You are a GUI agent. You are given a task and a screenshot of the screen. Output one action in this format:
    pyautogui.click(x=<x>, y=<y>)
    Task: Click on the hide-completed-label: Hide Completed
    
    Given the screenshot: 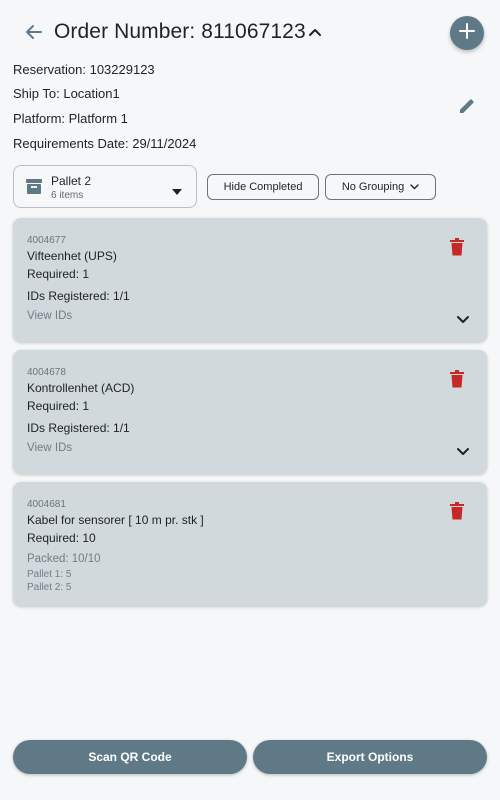 What is the action you would take?
    pyautogui.click(x=263, y=187)
    